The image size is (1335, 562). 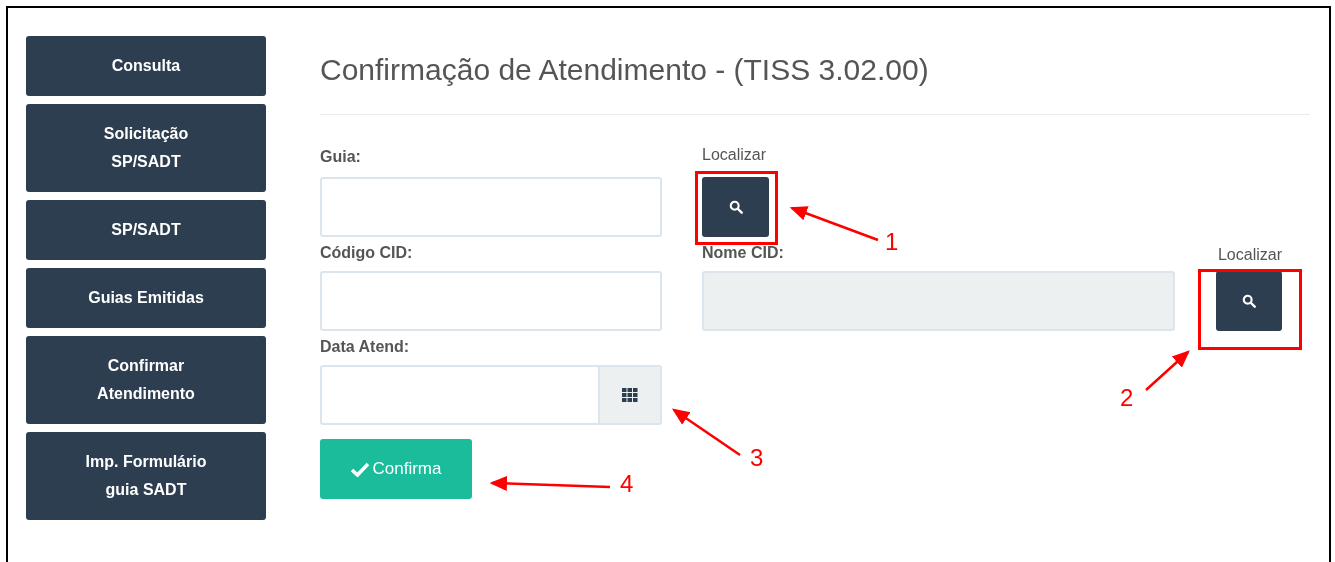 I want to click on grid-icon, so click(x=630, y=395).